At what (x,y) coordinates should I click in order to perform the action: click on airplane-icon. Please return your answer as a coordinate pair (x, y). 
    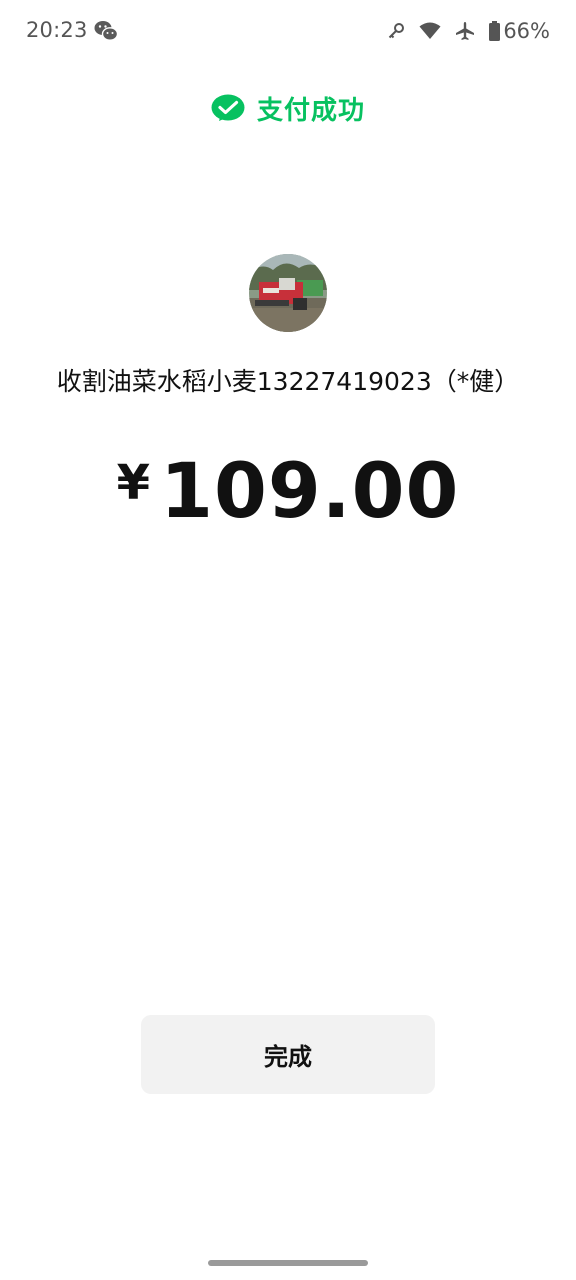
    Looking at the image, I should click on (465, 31).